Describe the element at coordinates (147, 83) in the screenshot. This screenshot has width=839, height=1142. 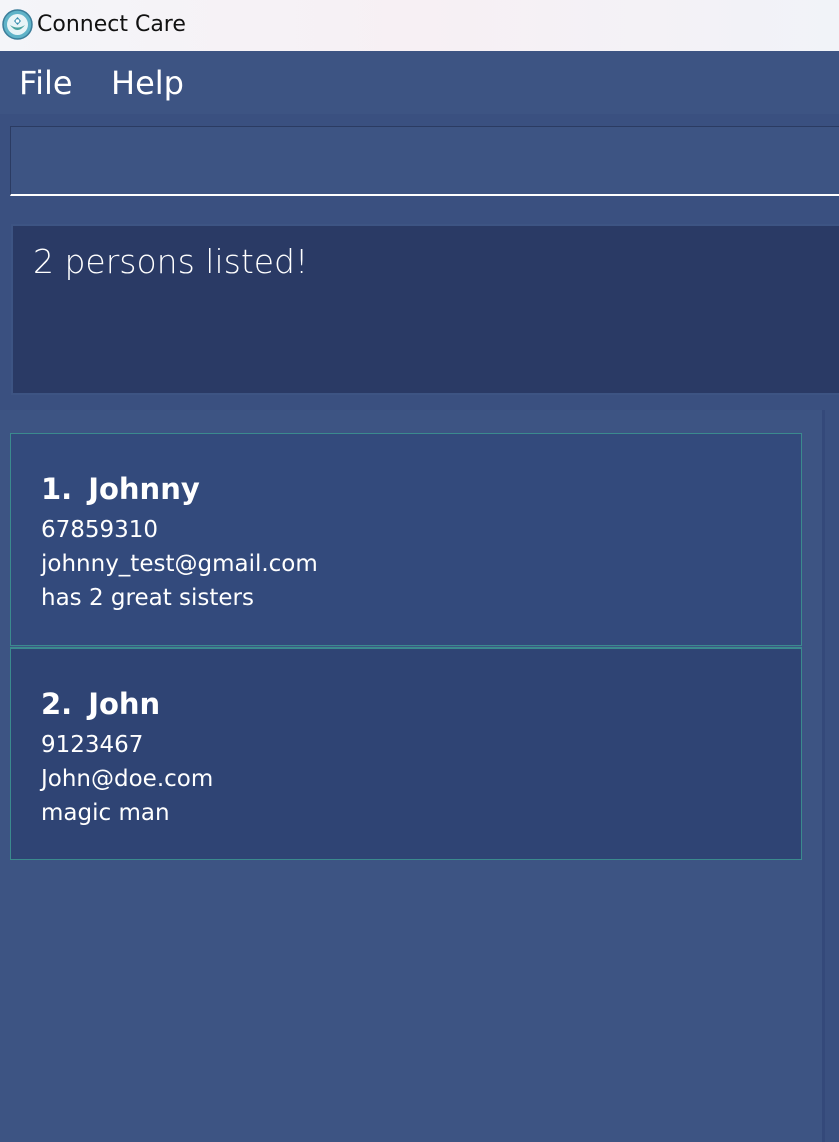
I see `menu-help: Help` at that location.